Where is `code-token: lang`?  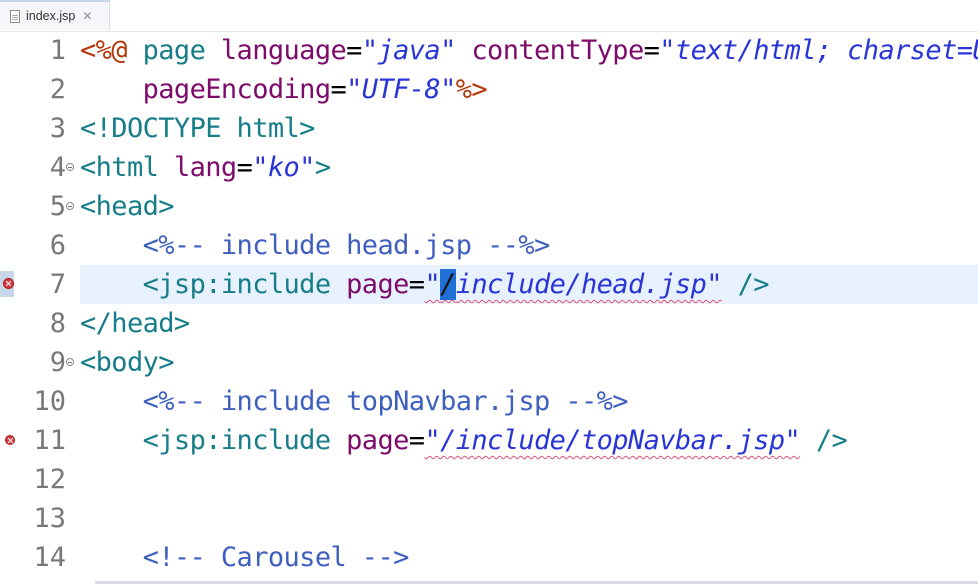
code-token: lang is located at coordinates (205, 167).